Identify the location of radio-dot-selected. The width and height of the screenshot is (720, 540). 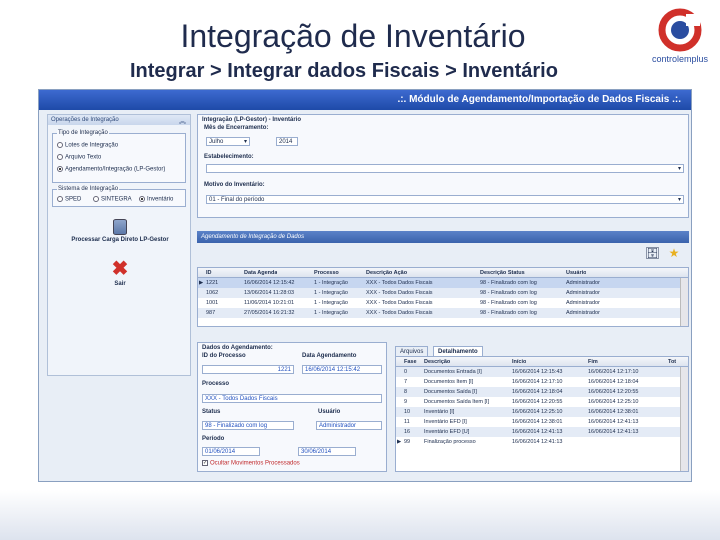
(142, 199).